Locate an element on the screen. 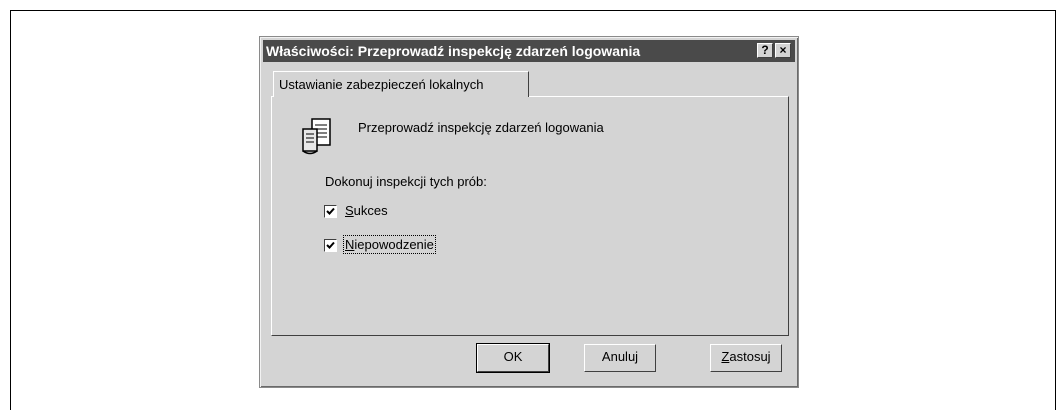  success-checkbox is located at coordinates (330, 211).